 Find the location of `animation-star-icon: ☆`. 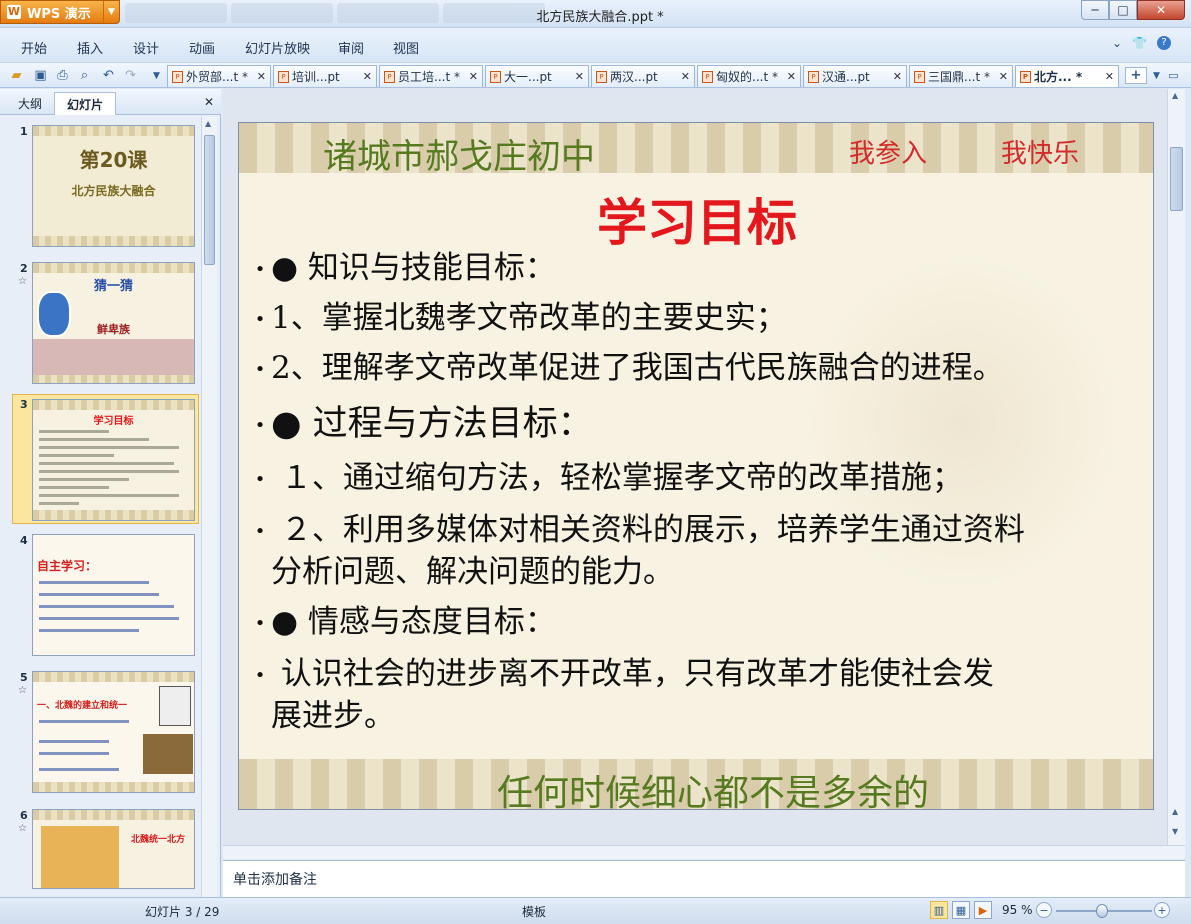

animation-star-icon: ☆ is located at coordinates (22, 690).